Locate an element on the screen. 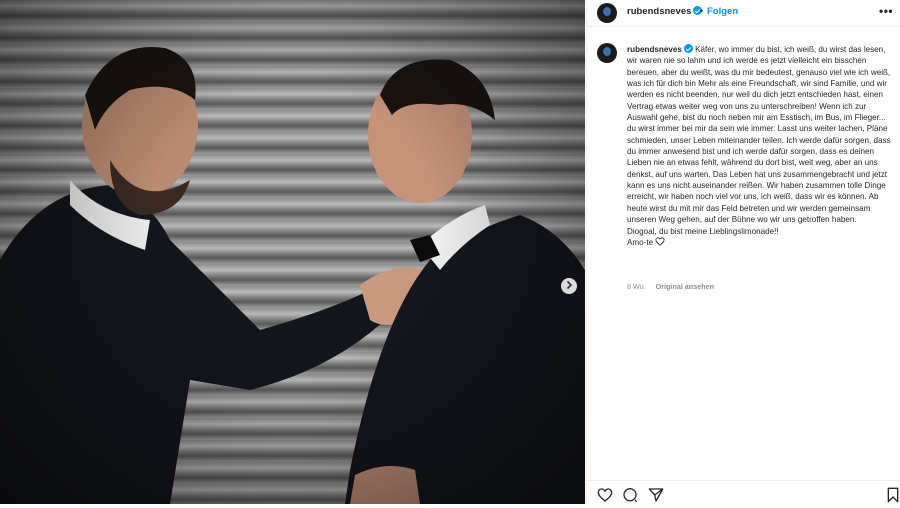 This screenshot has width=900, height=508. caption-line-3: Amo-te is located at coordinates (640, 242).